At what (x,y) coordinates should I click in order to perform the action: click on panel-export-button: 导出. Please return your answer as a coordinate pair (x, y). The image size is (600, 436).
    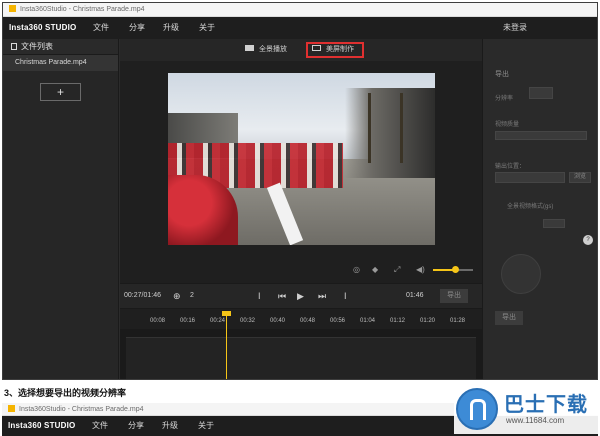
    Looking at the image, I should click on (509, 318).